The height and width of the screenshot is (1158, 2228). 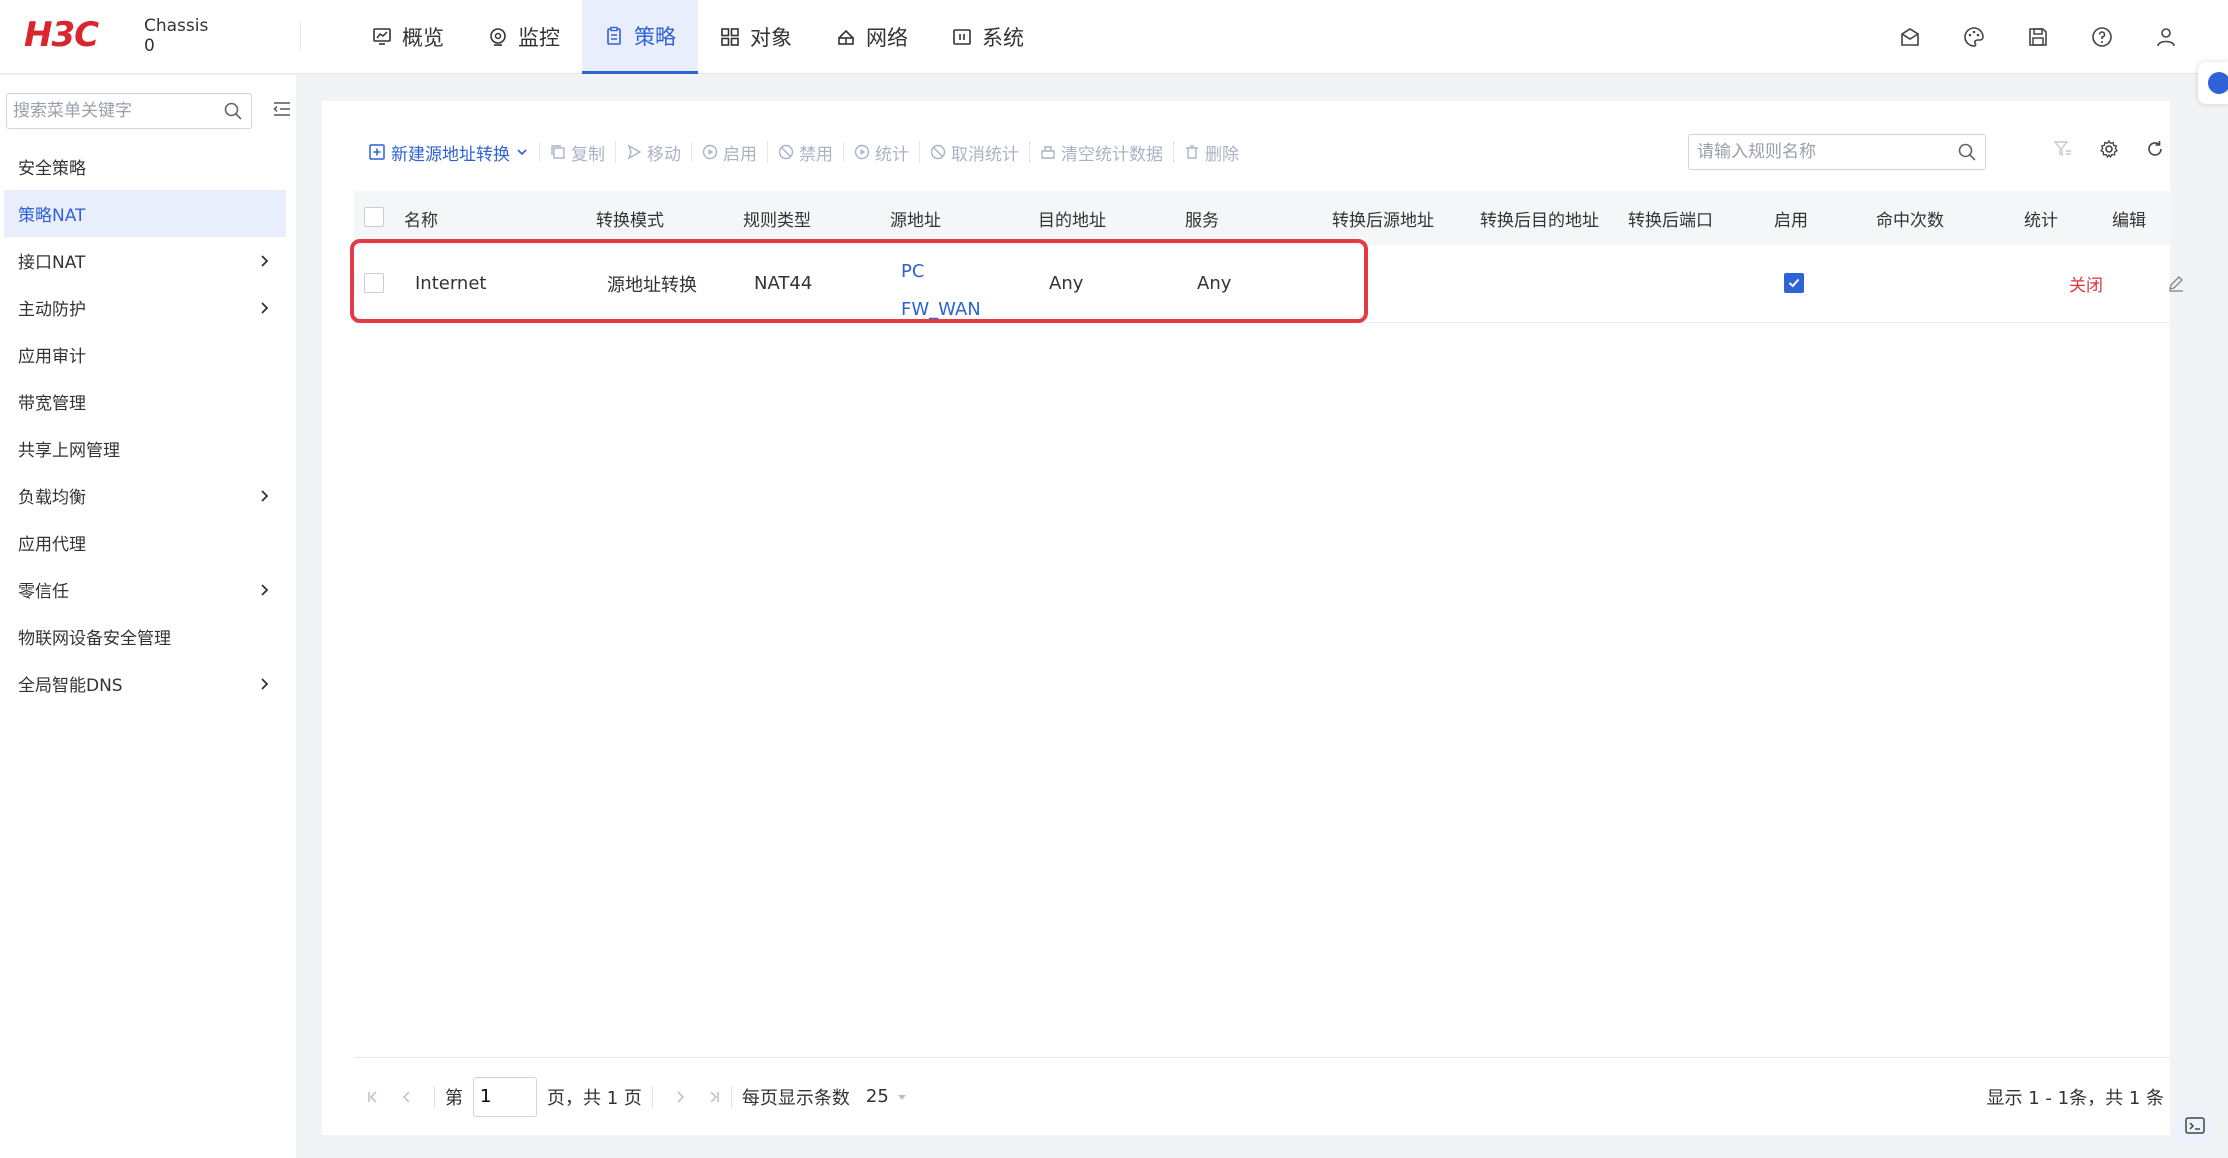 What do you see at coordinates (771, 38) in the screenshot?
I see `nav-label: 对象` at bounding box center [771, 38].